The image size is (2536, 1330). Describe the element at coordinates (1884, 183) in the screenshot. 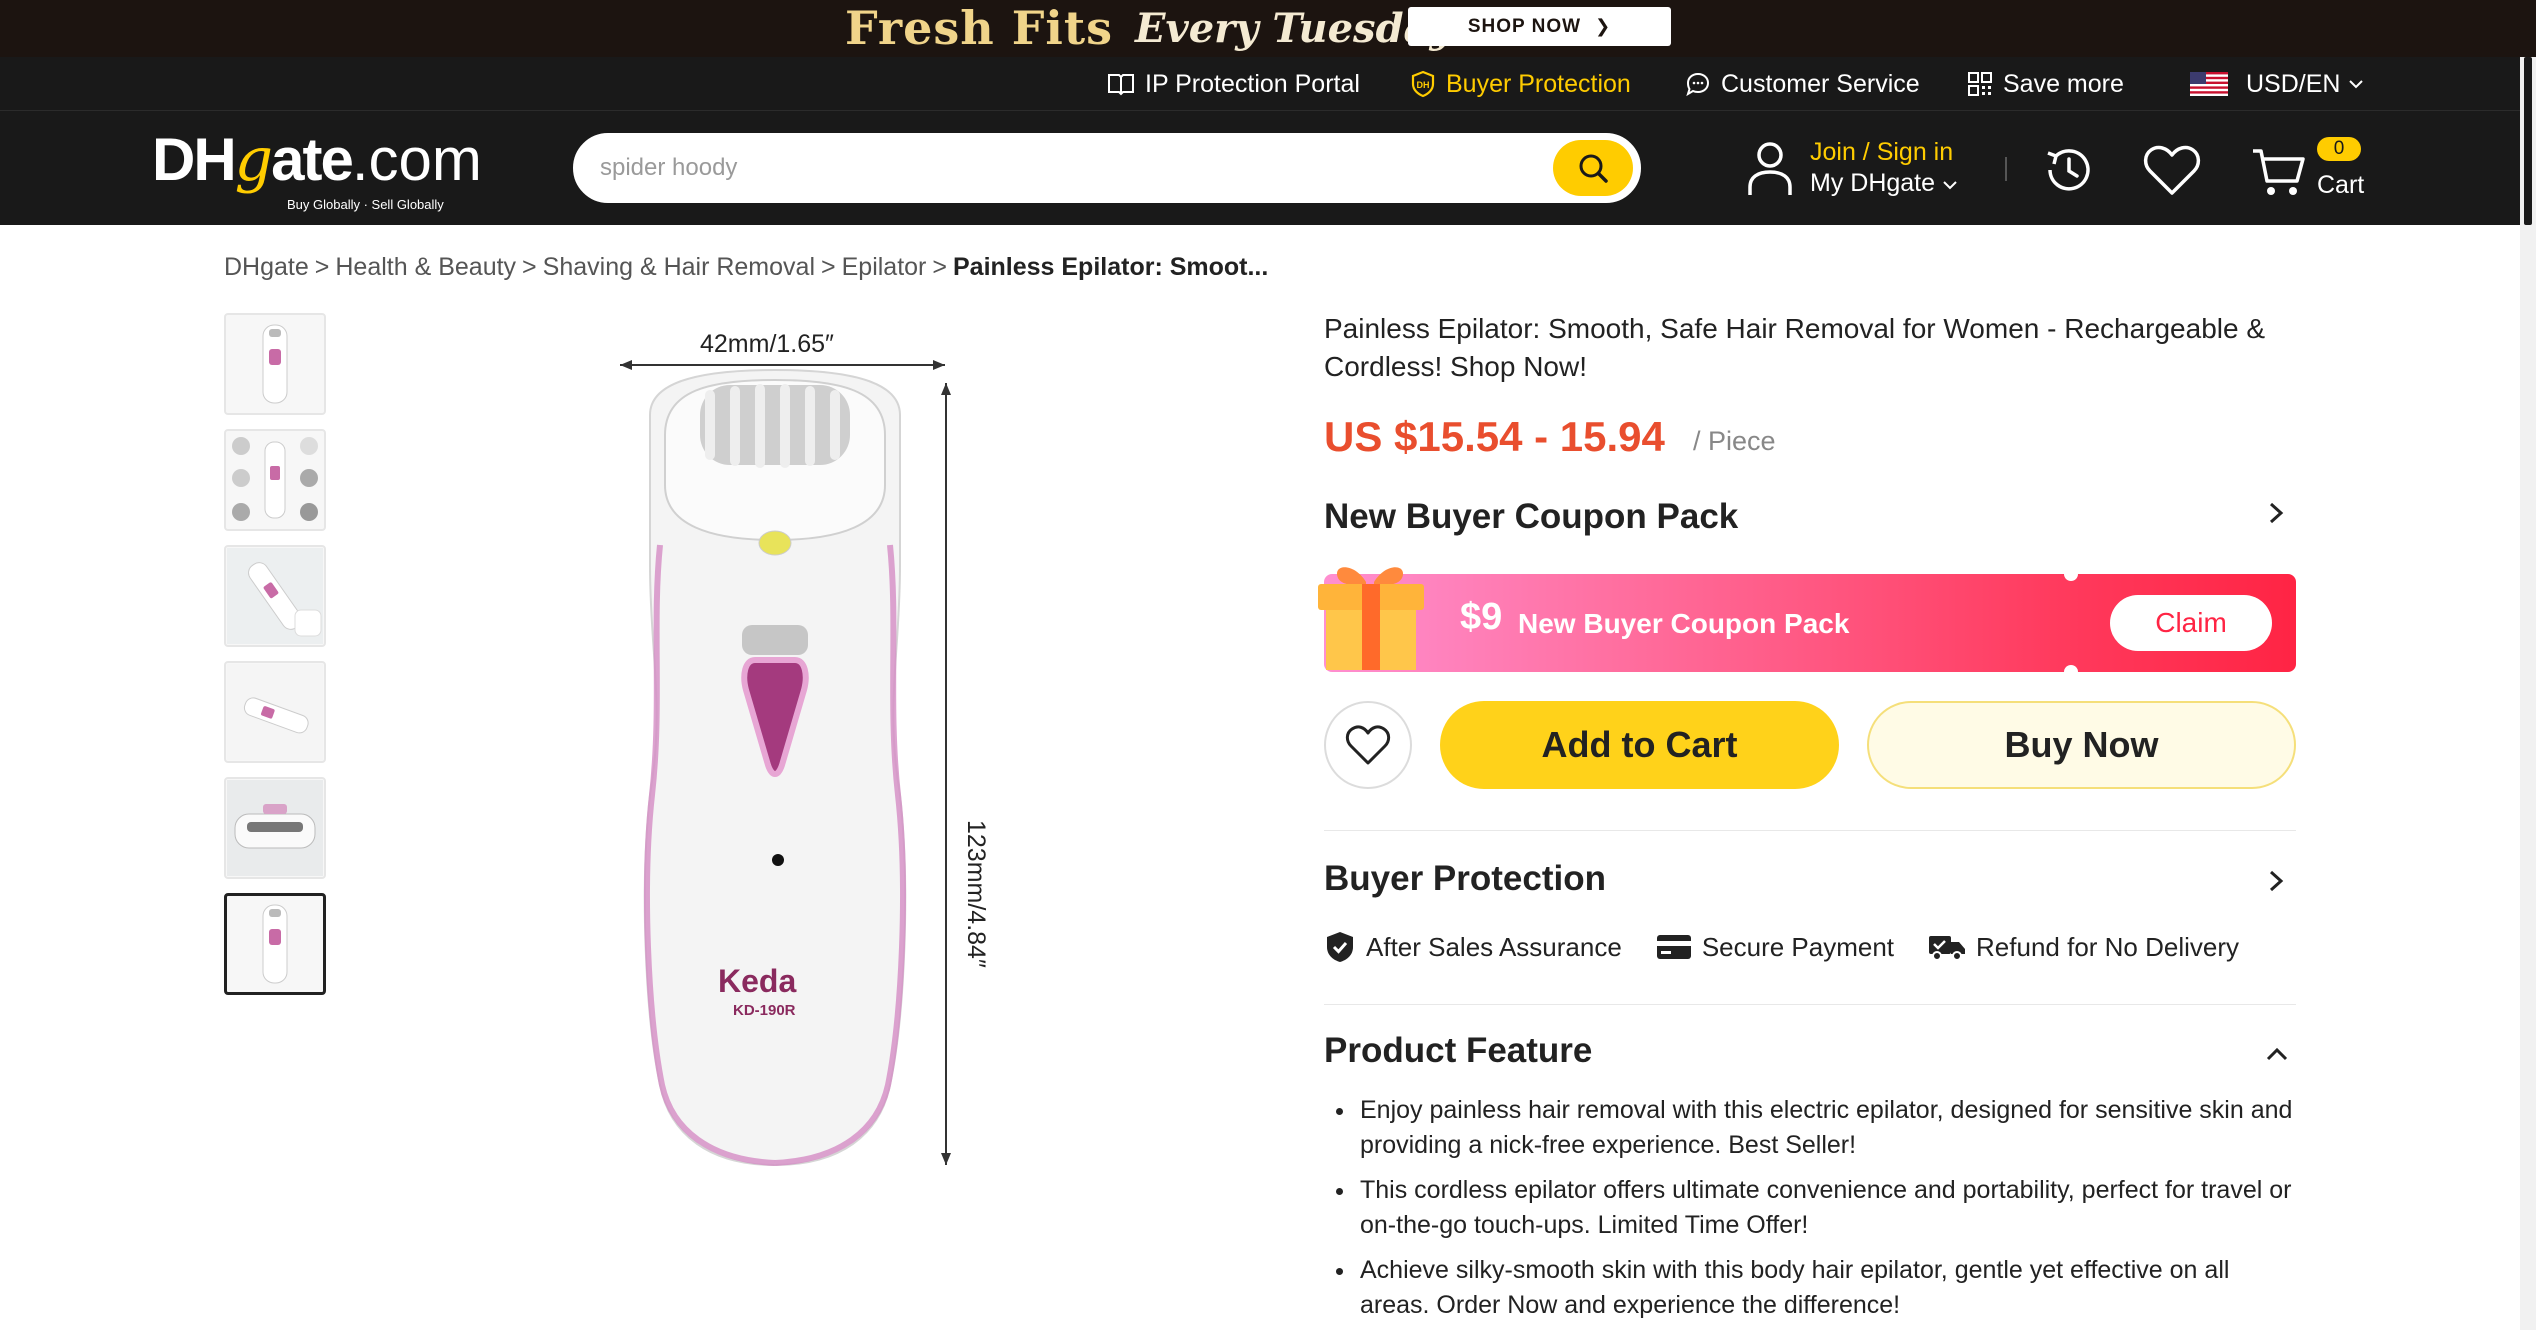

I see `my-dhgate-link: My DHgate` at that location.